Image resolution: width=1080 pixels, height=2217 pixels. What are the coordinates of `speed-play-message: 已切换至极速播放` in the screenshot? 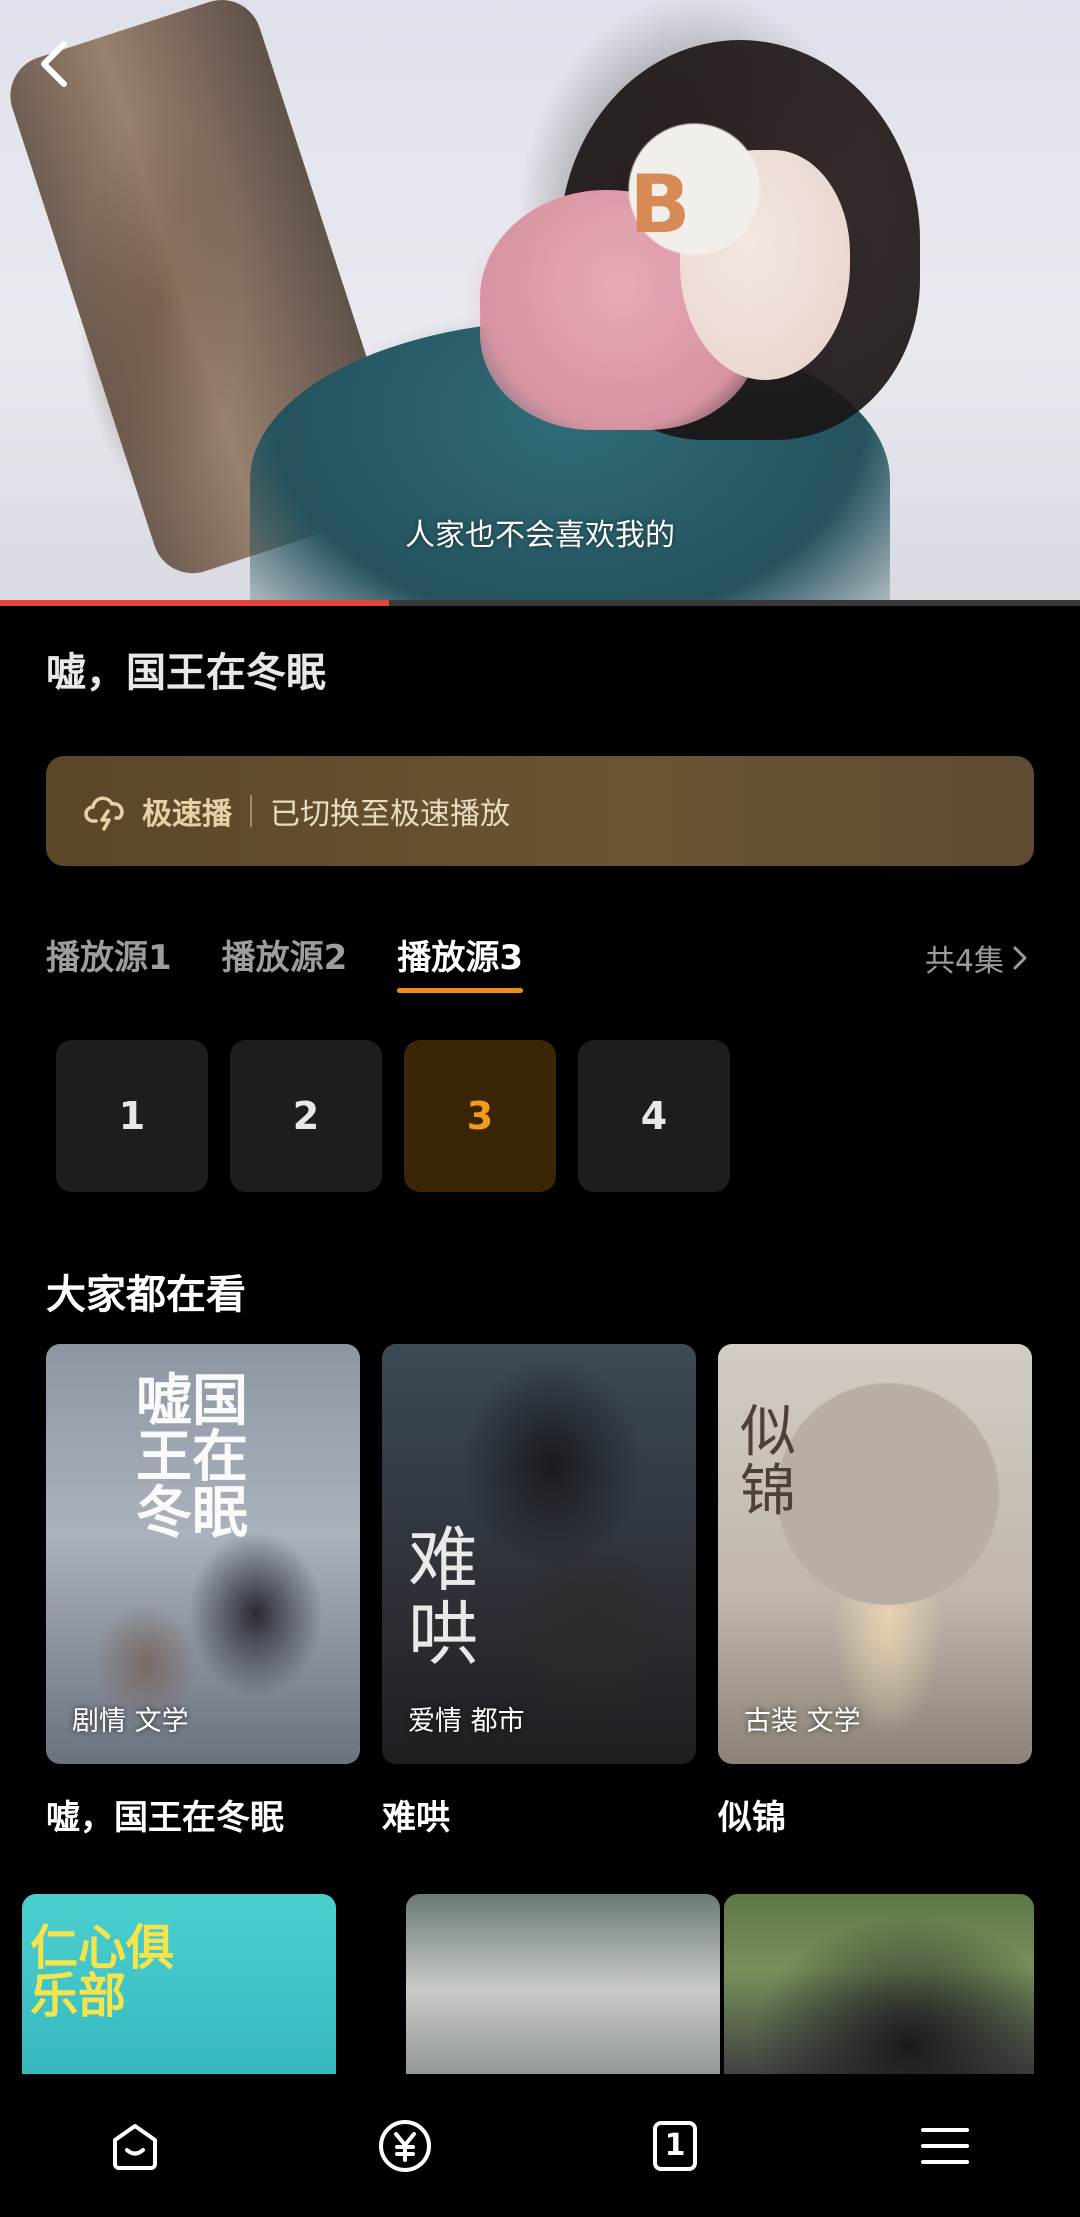 It's located at (390, 814).